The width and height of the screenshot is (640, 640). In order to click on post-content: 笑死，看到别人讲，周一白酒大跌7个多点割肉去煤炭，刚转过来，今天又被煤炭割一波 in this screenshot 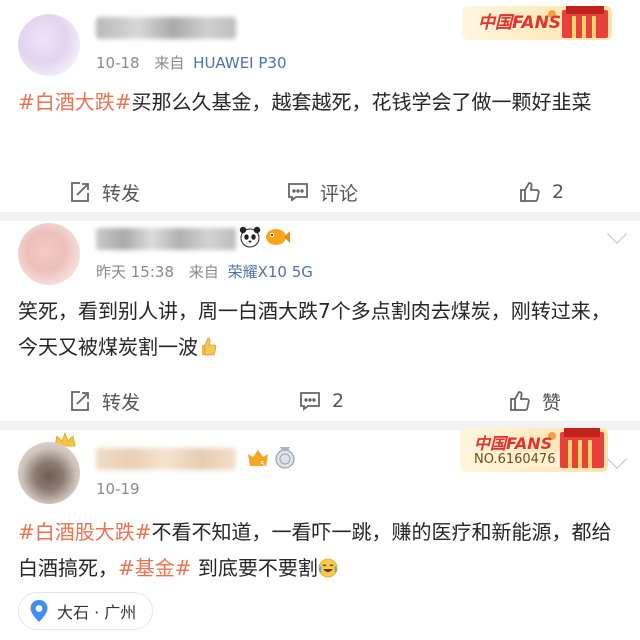, I will do `click(319, 329)`.